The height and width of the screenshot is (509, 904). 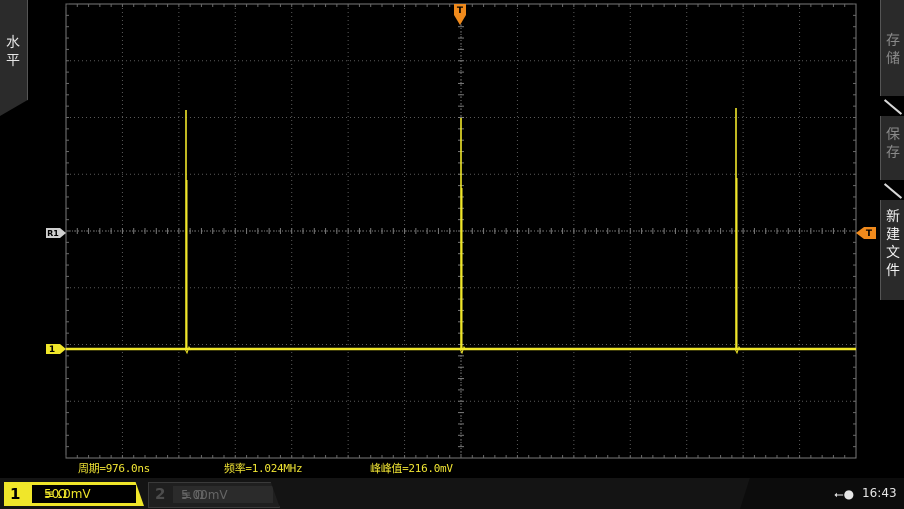 I want to click on svg-text: R1, so click(x=53, y=233).